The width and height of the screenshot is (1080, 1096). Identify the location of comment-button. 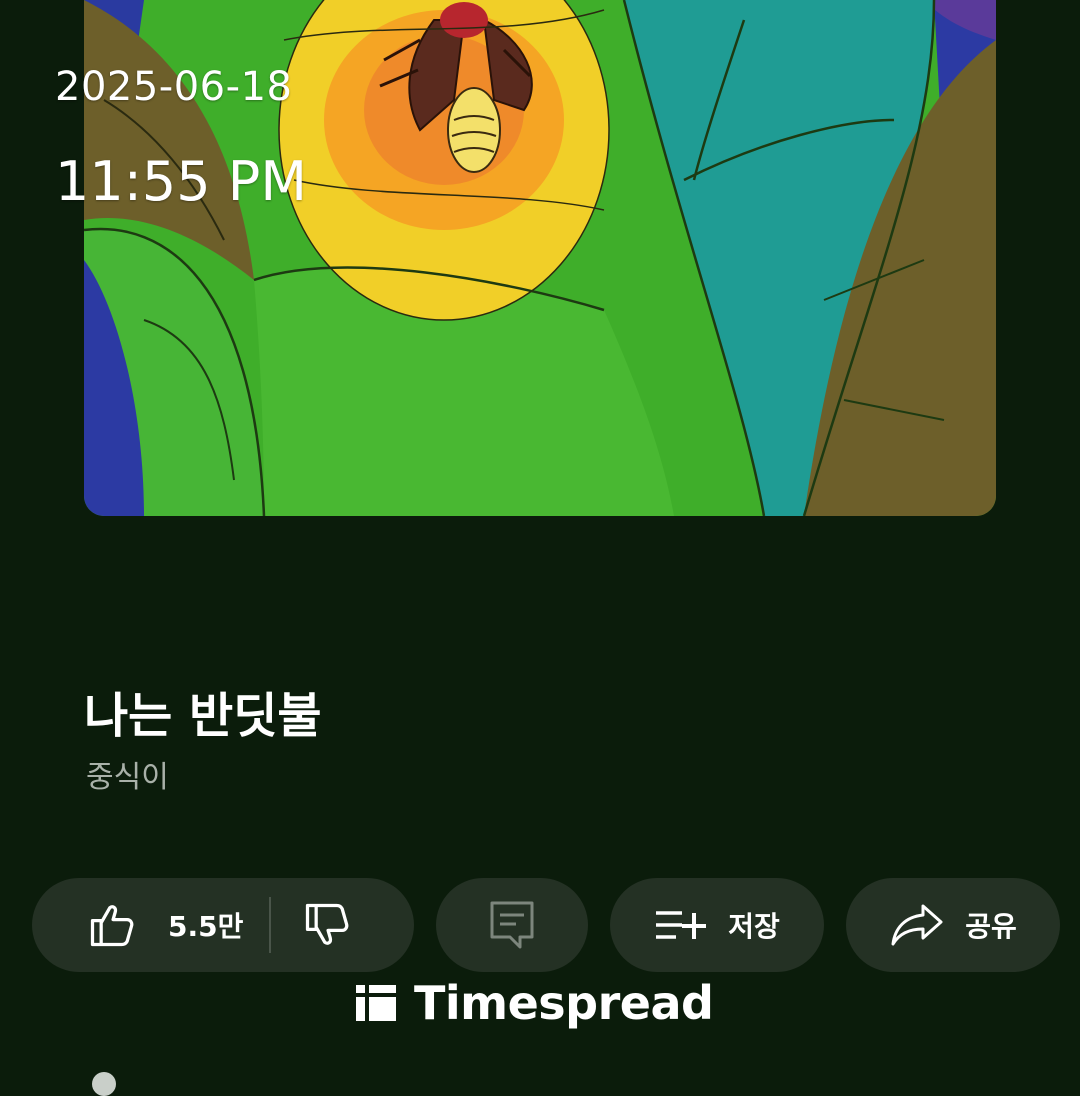
(512, 925).